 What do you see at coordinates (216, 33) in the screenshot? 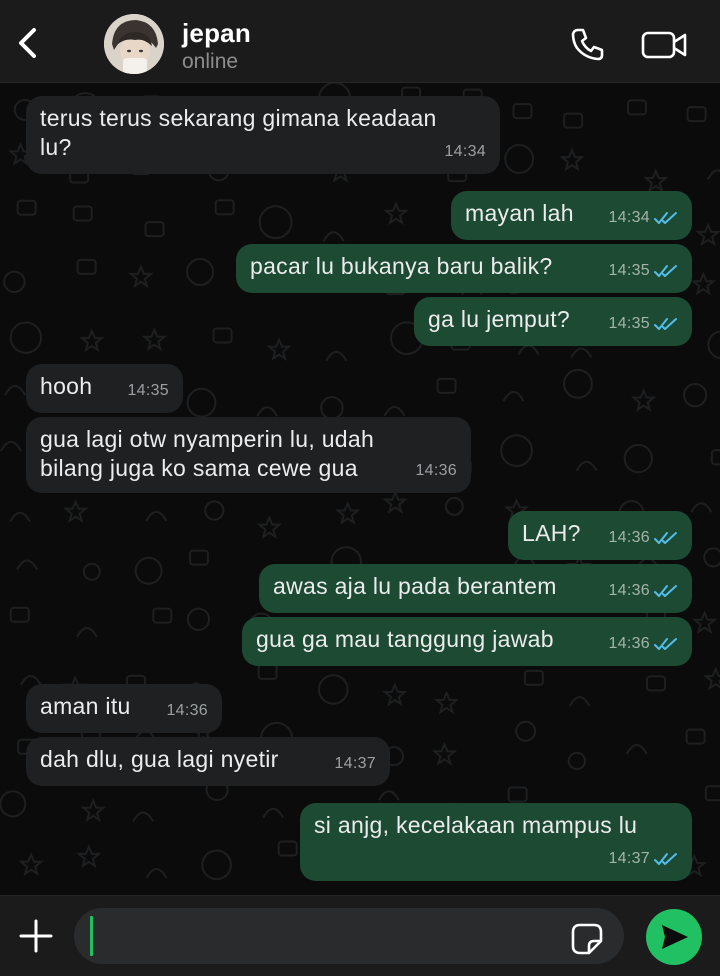
I see `contact-name: jepan` at bounding box center [216, 33].